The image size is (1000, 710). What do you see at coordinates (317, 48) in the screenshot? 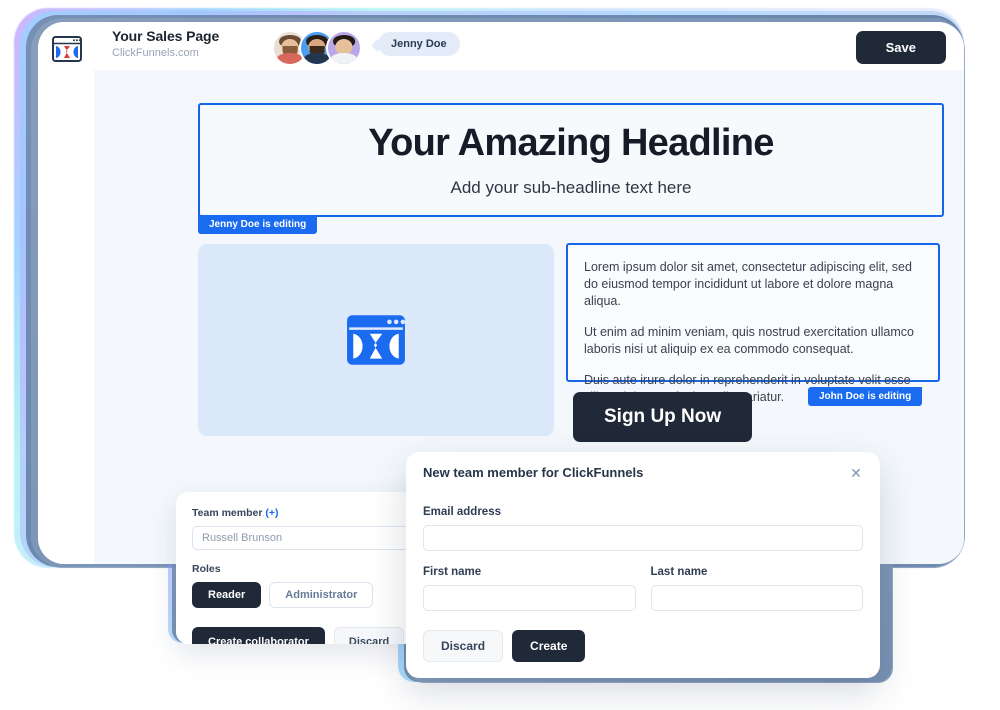
I see `avatar-group` at bounding box center [317, 48].